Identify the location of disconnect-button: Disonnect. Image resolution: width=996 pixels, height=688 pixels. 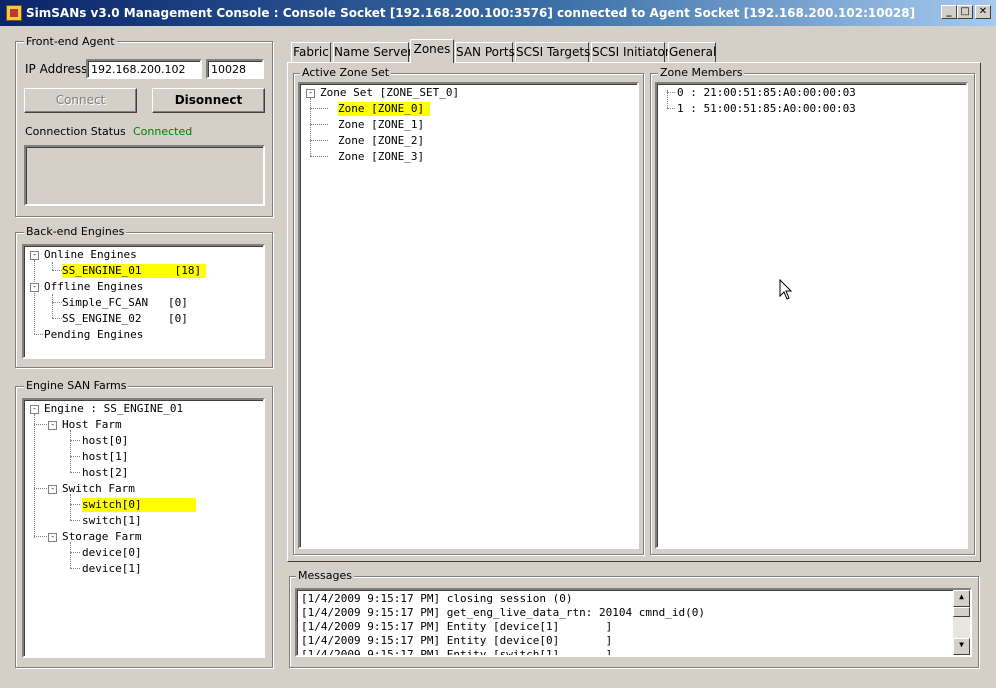
(208, 100).